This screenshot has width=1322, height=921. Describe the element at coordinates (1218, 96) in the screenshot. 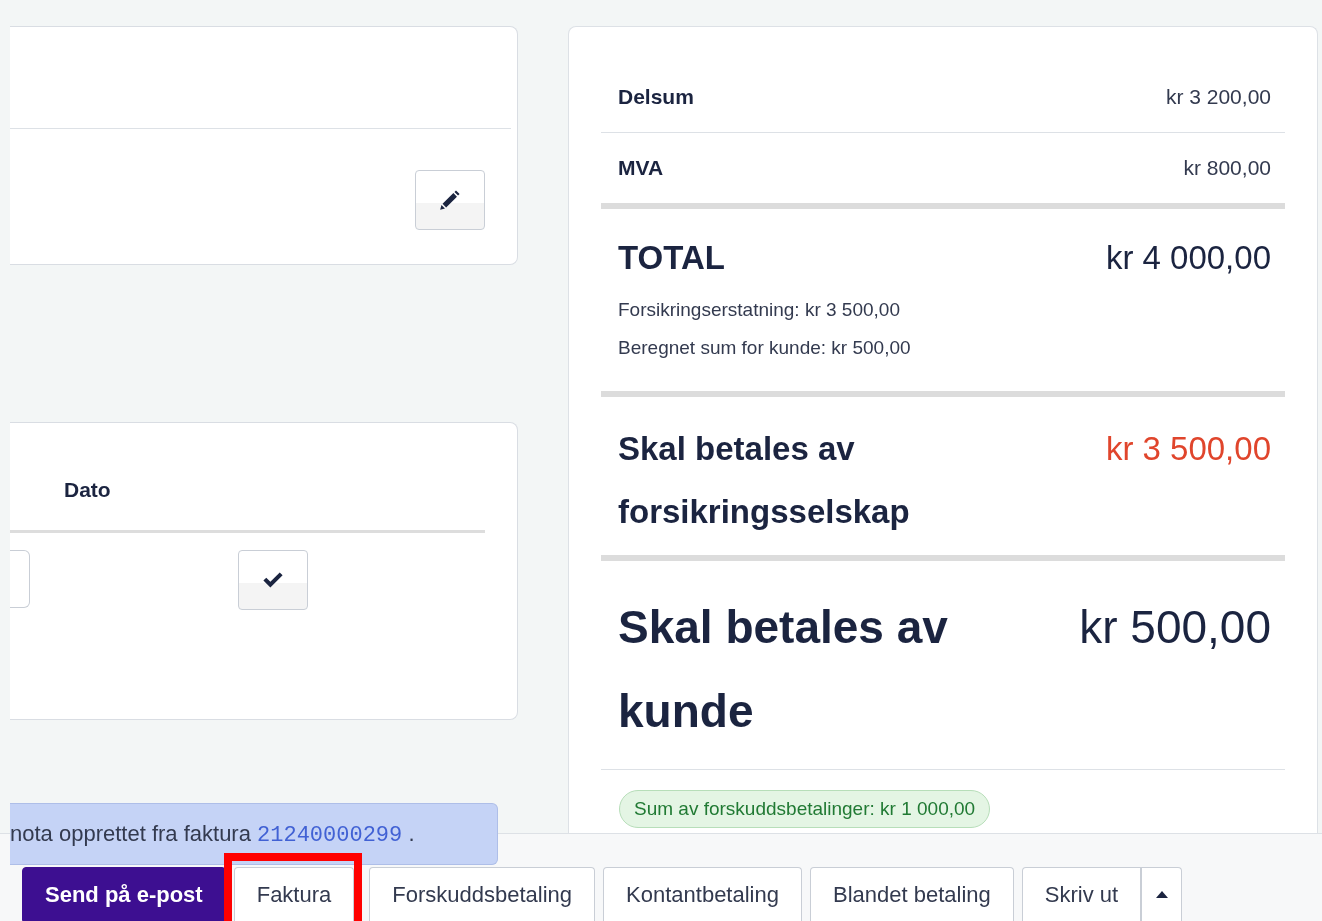

I see `summary-amount: kr 3 200,00` at that location.